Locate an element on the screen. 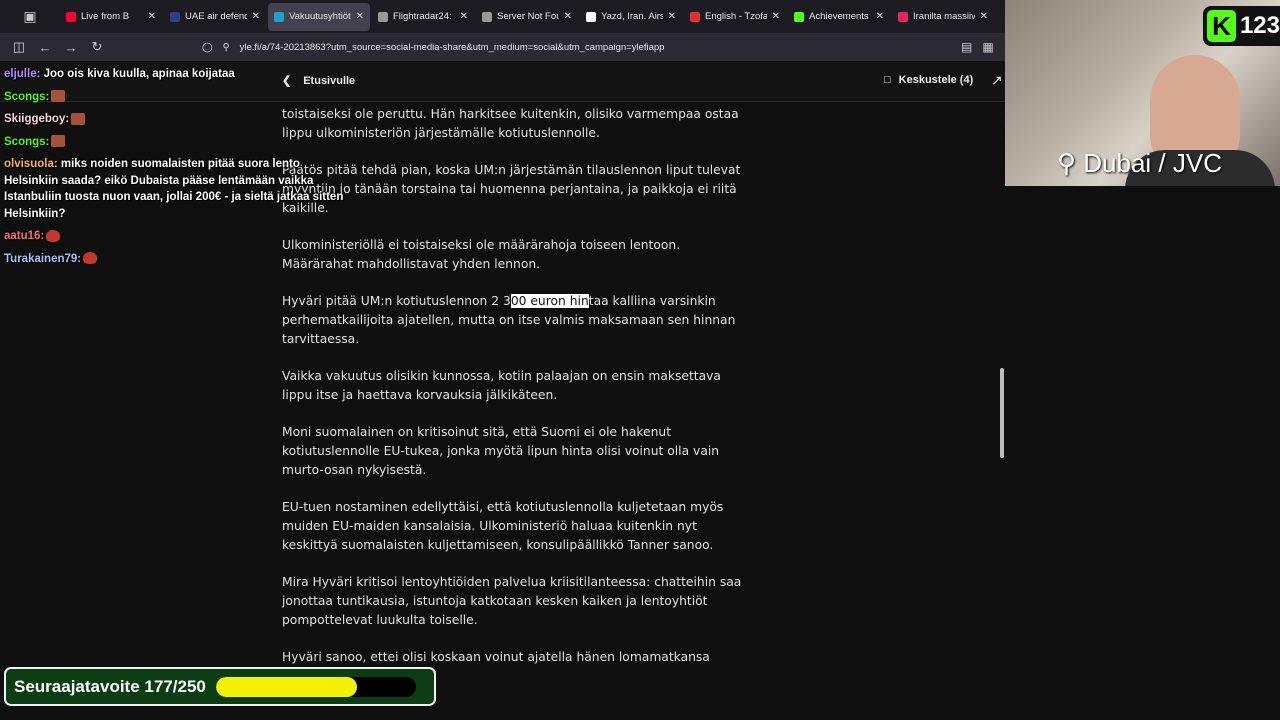  tab-title: English - Tzofar is located at coordinates (736, 16).